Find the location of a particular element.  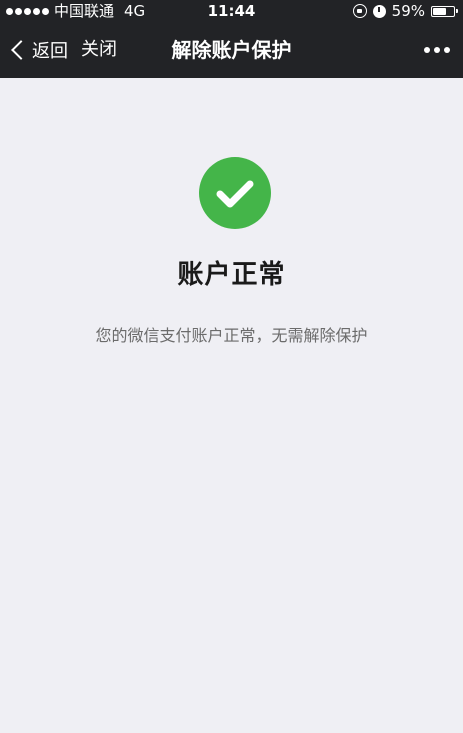

alarm-icon is located at coordinates (379, 11).